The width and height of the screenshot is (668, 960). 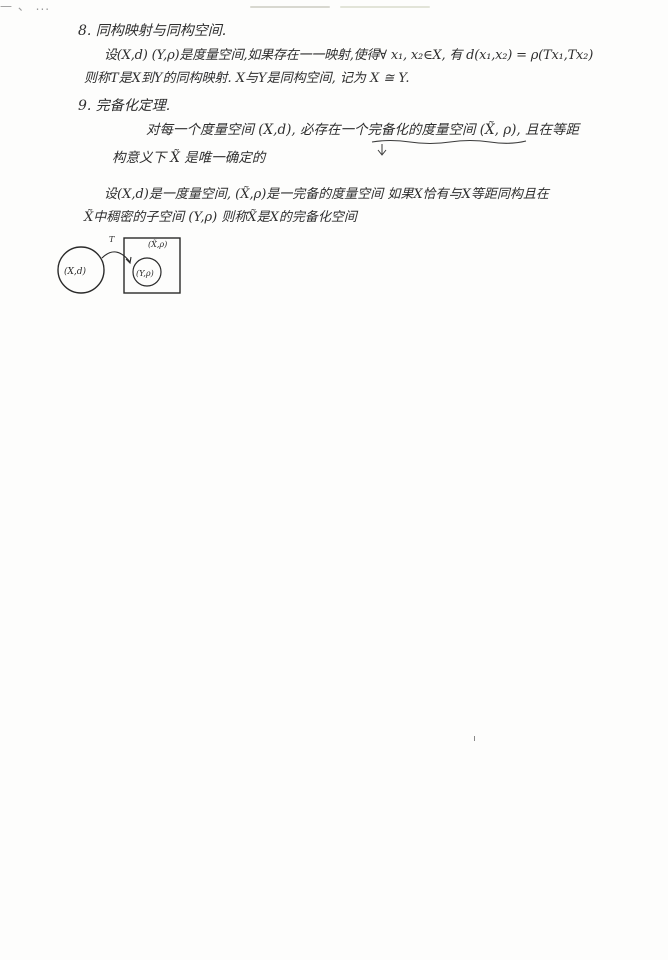 What do you see at coordinates (152, 31) in the screenshot?
I see `section-8-heading: 8. 同构映射与同构空间.` at bounding box center [152, 31].